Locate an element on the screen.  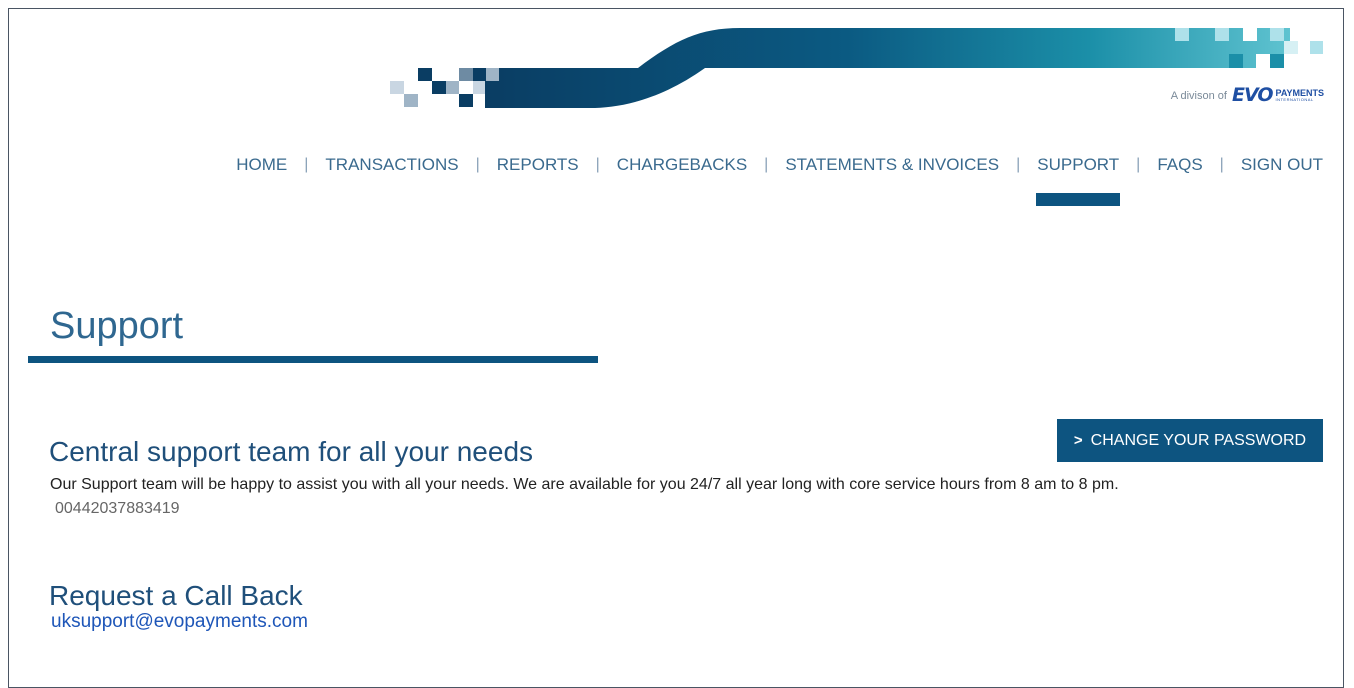
division-text: A divison of is located at coordinates (1198, 95).